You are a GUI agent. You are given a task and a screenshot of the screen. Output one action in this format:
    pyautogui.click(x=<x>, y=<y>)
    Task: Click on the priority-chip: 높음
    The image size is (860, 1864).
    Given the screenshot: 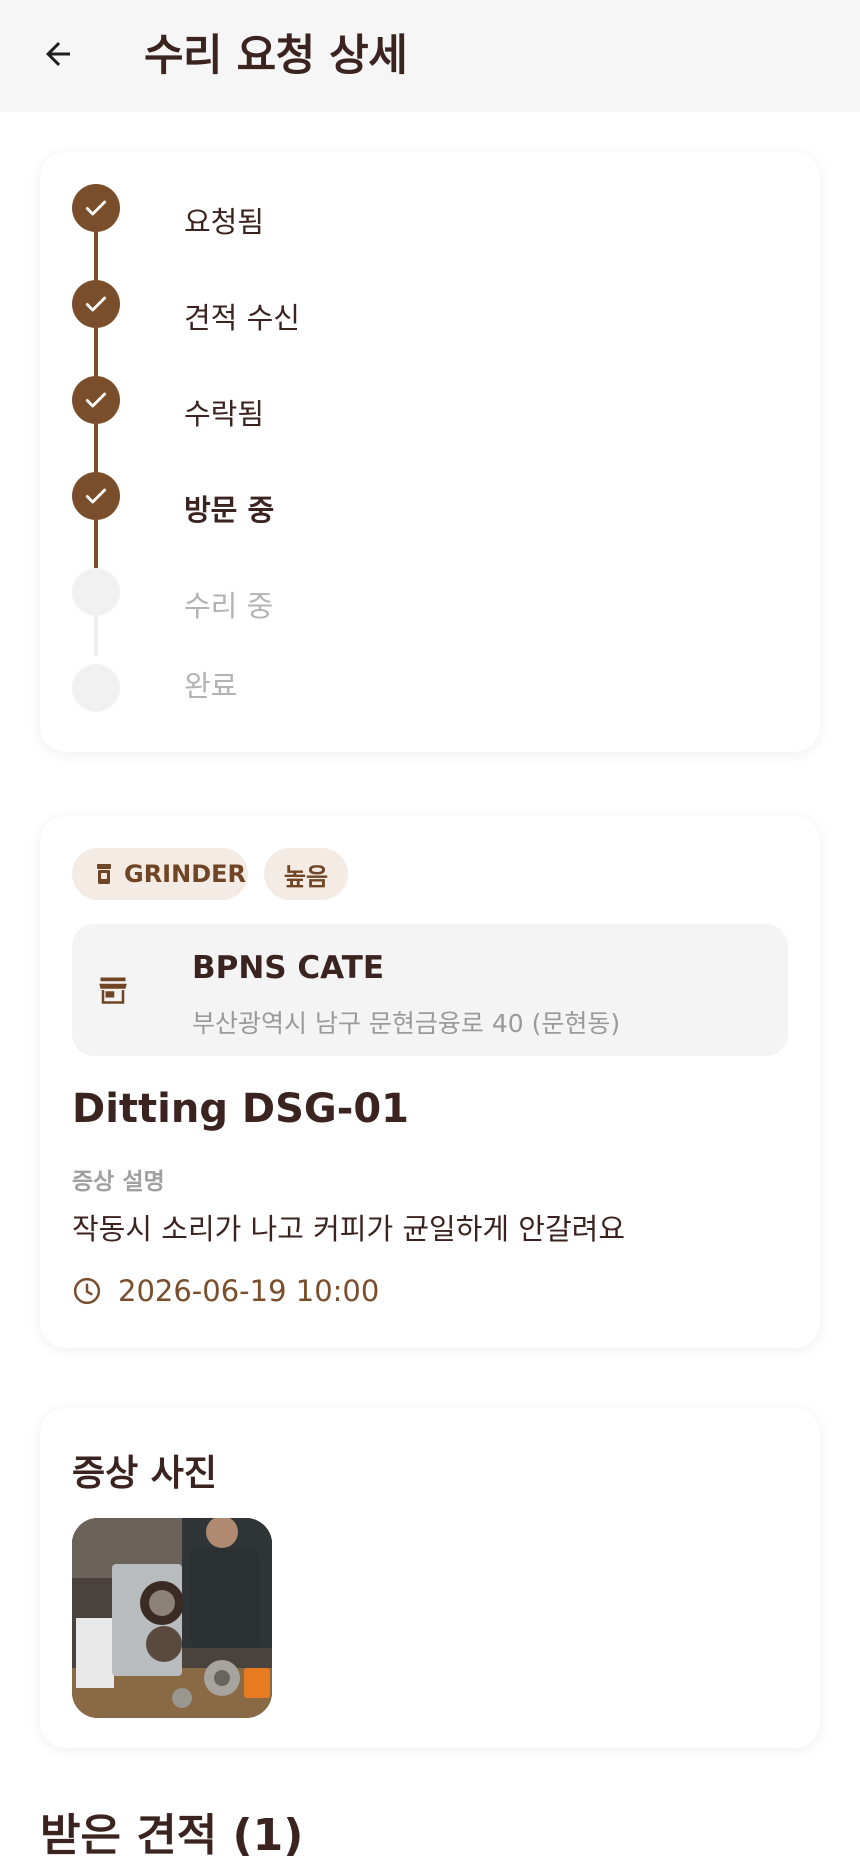 What is the action you would take?
    pyautogui.click(x=306, y=874)
    